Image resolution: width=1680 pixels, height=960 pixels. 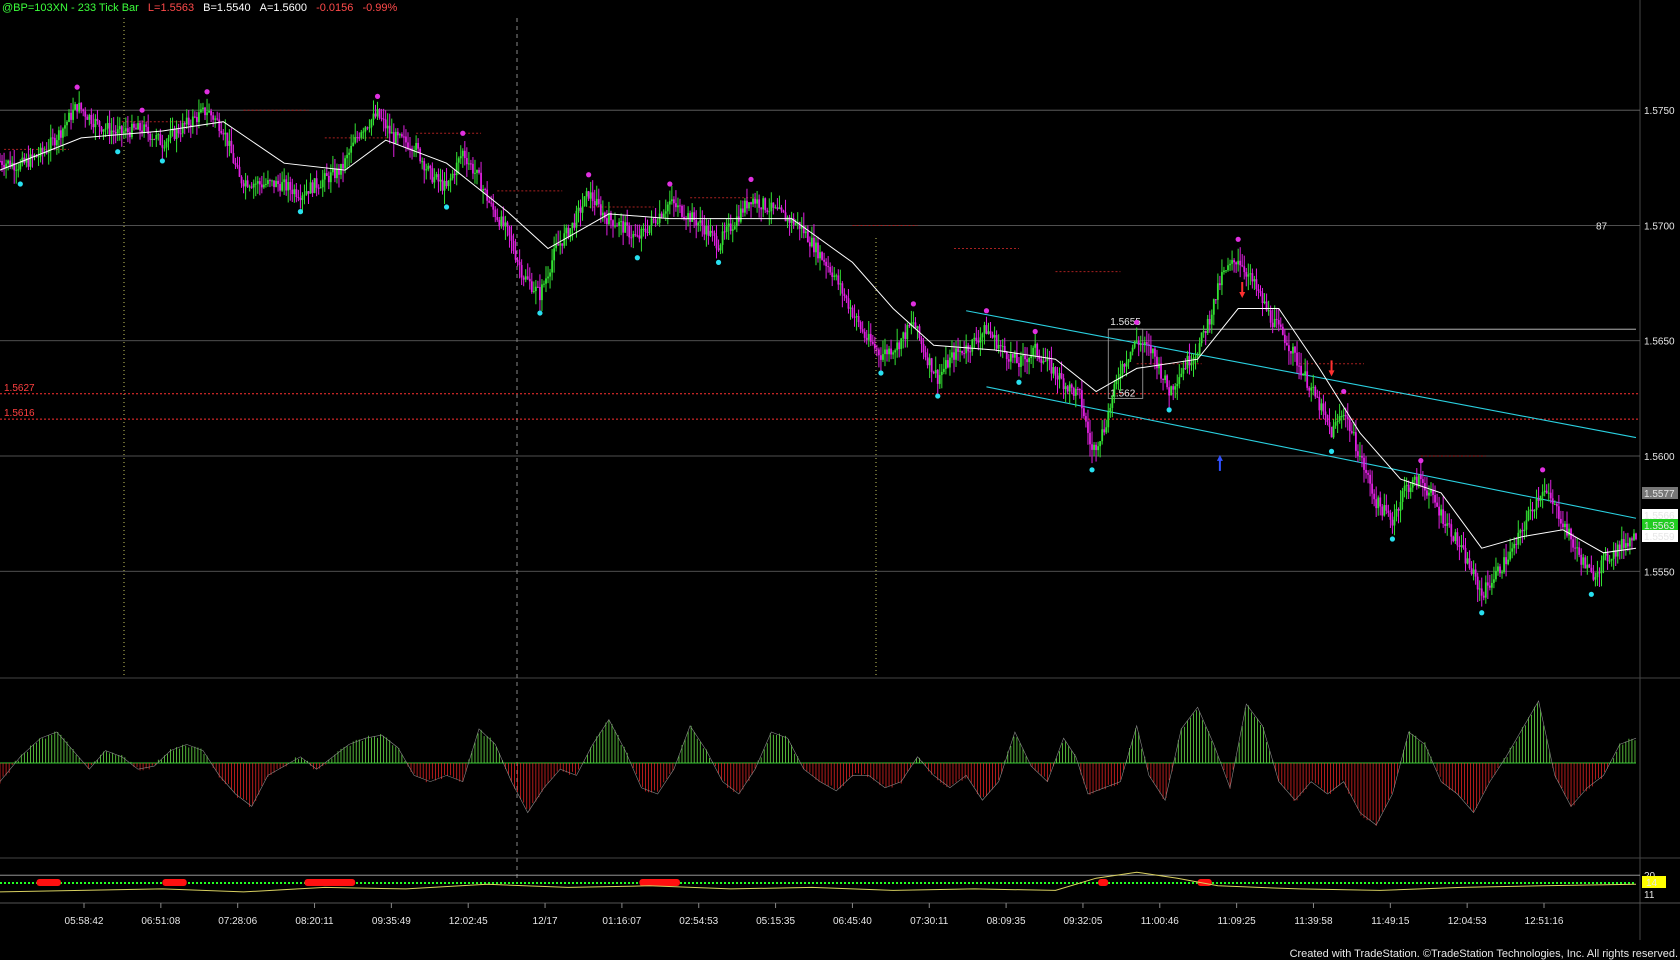 I want to click on price-marker-label-0: 1.5577, so click(x=1659, y=494).